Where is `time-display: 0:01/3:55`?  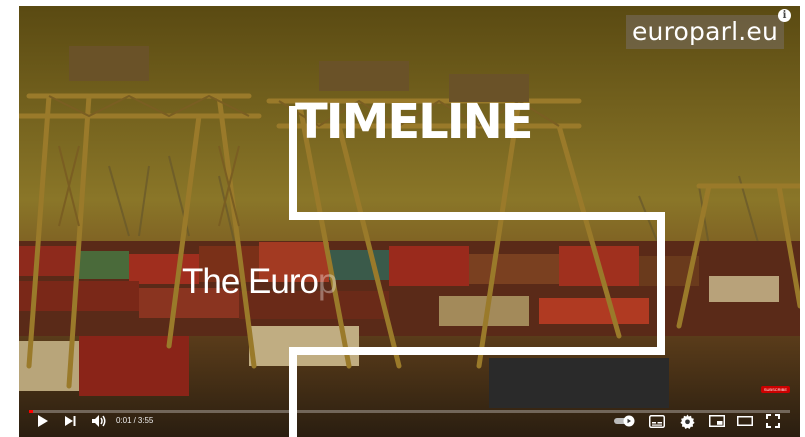
time-display: 0:01/3:55 is located at coordinates (134, 421).